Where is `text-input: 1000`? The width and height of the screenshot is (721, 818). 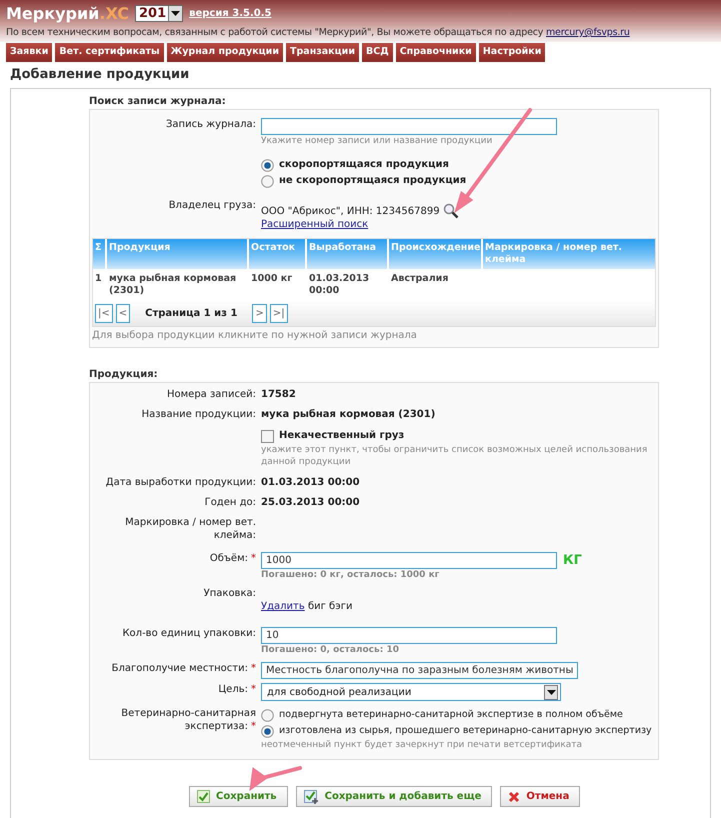 text-input: 1000 is located at coordinates (409, 560).